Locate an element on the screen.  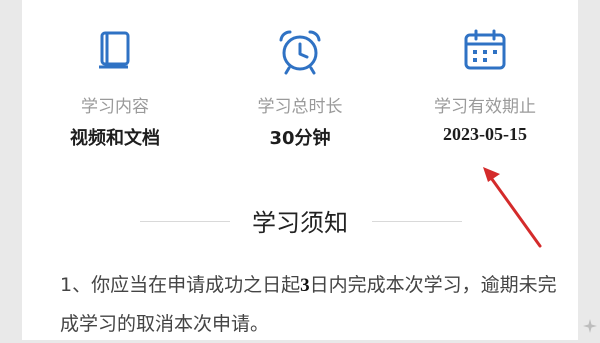
notice-days-highlight: 3 is located at coordinates (305, 285).